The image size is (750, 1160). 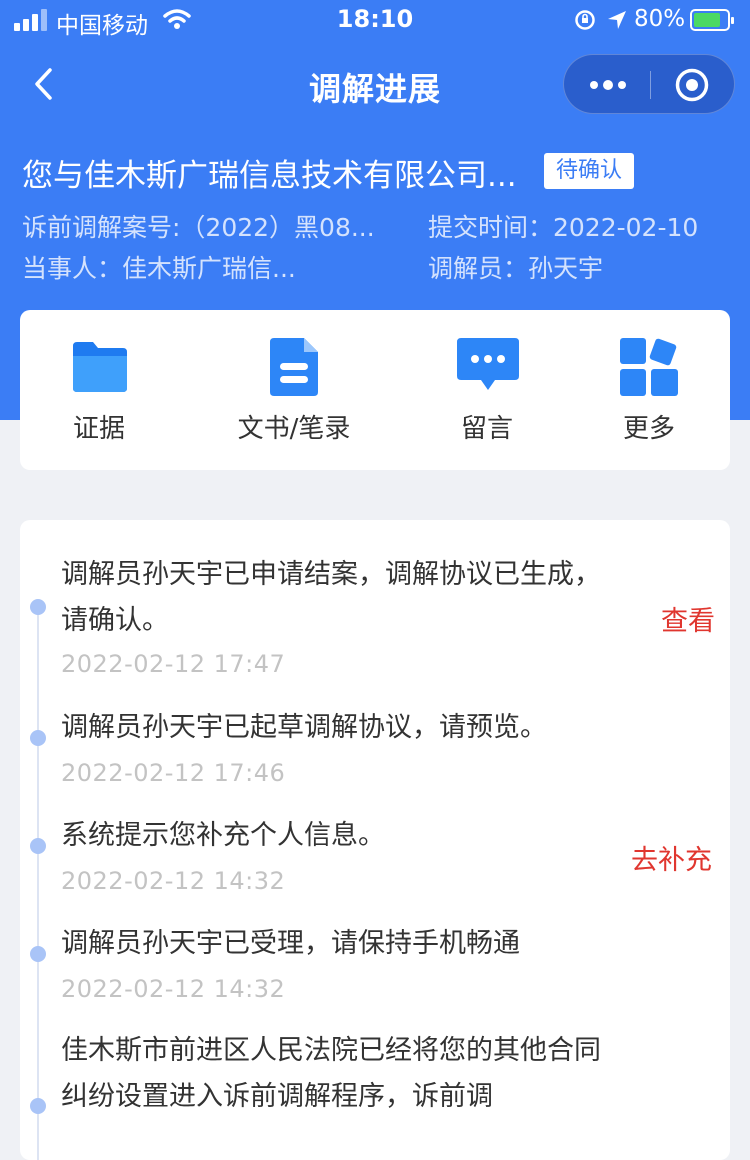 What do you see at coordinates (486, 429) in the screenshot?
I see `message-label: 留言` at bounding box center [486, 429].